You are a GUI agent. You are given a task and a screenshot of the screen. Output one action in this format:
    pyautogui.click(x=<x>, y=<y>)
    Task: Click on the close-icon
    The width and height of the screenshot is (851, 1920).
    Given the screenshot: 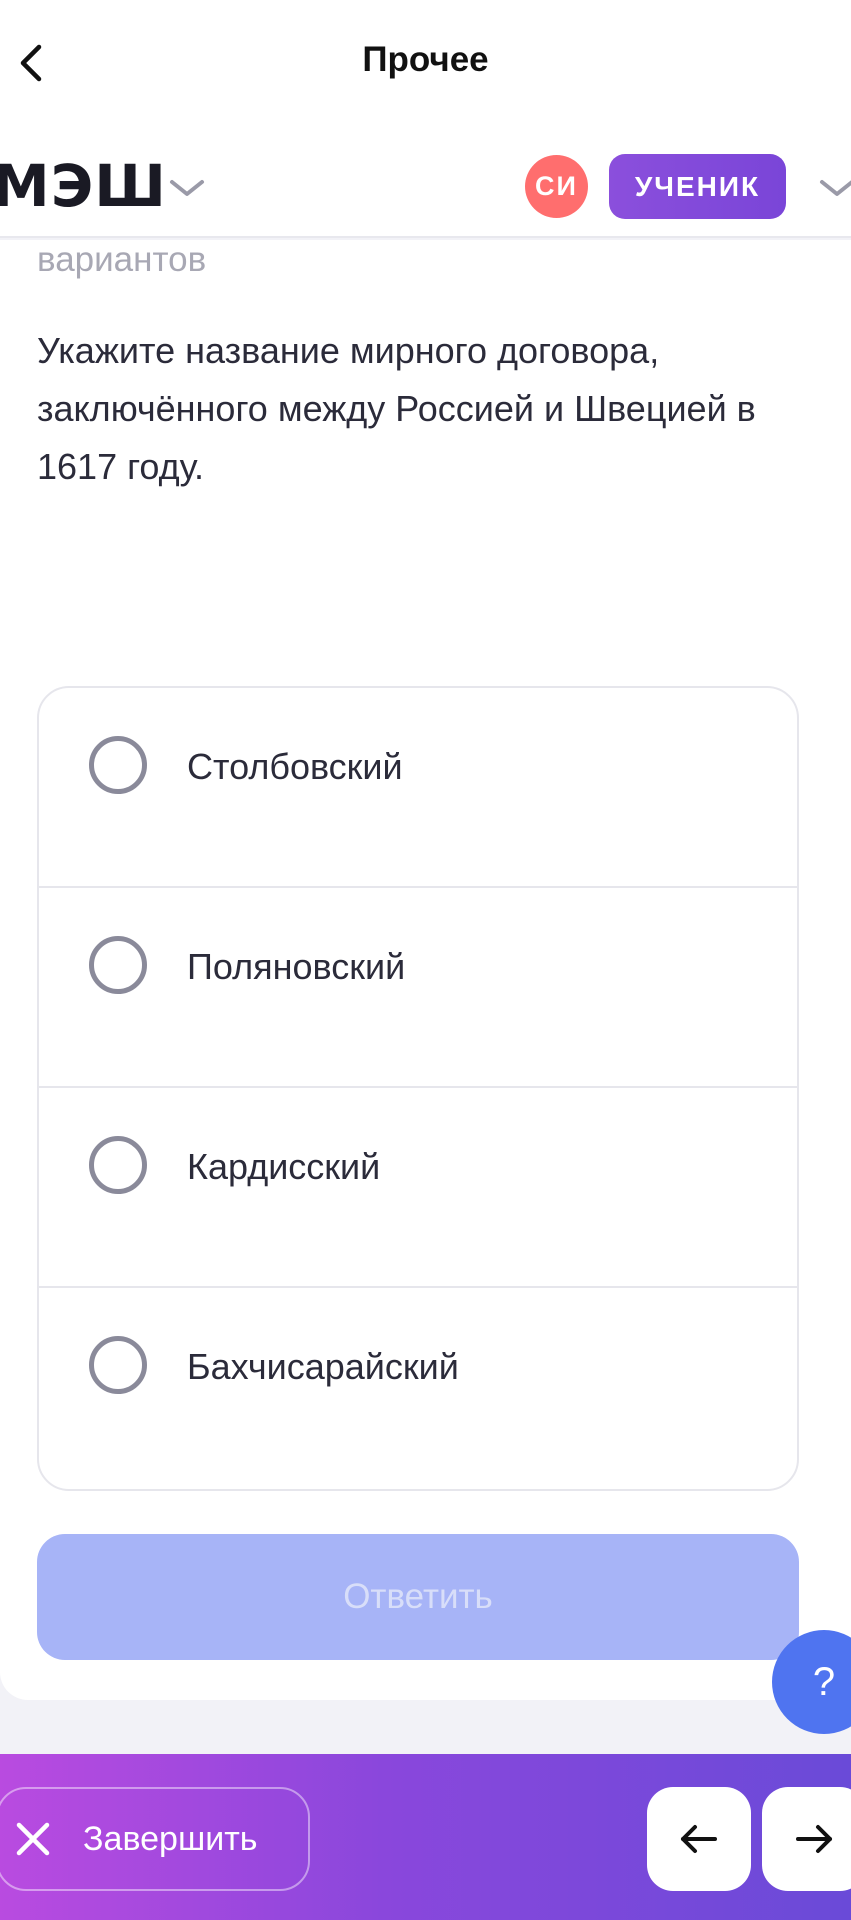 What is the action you would take?
    pyautogui.click(x=33, y=1839)
    